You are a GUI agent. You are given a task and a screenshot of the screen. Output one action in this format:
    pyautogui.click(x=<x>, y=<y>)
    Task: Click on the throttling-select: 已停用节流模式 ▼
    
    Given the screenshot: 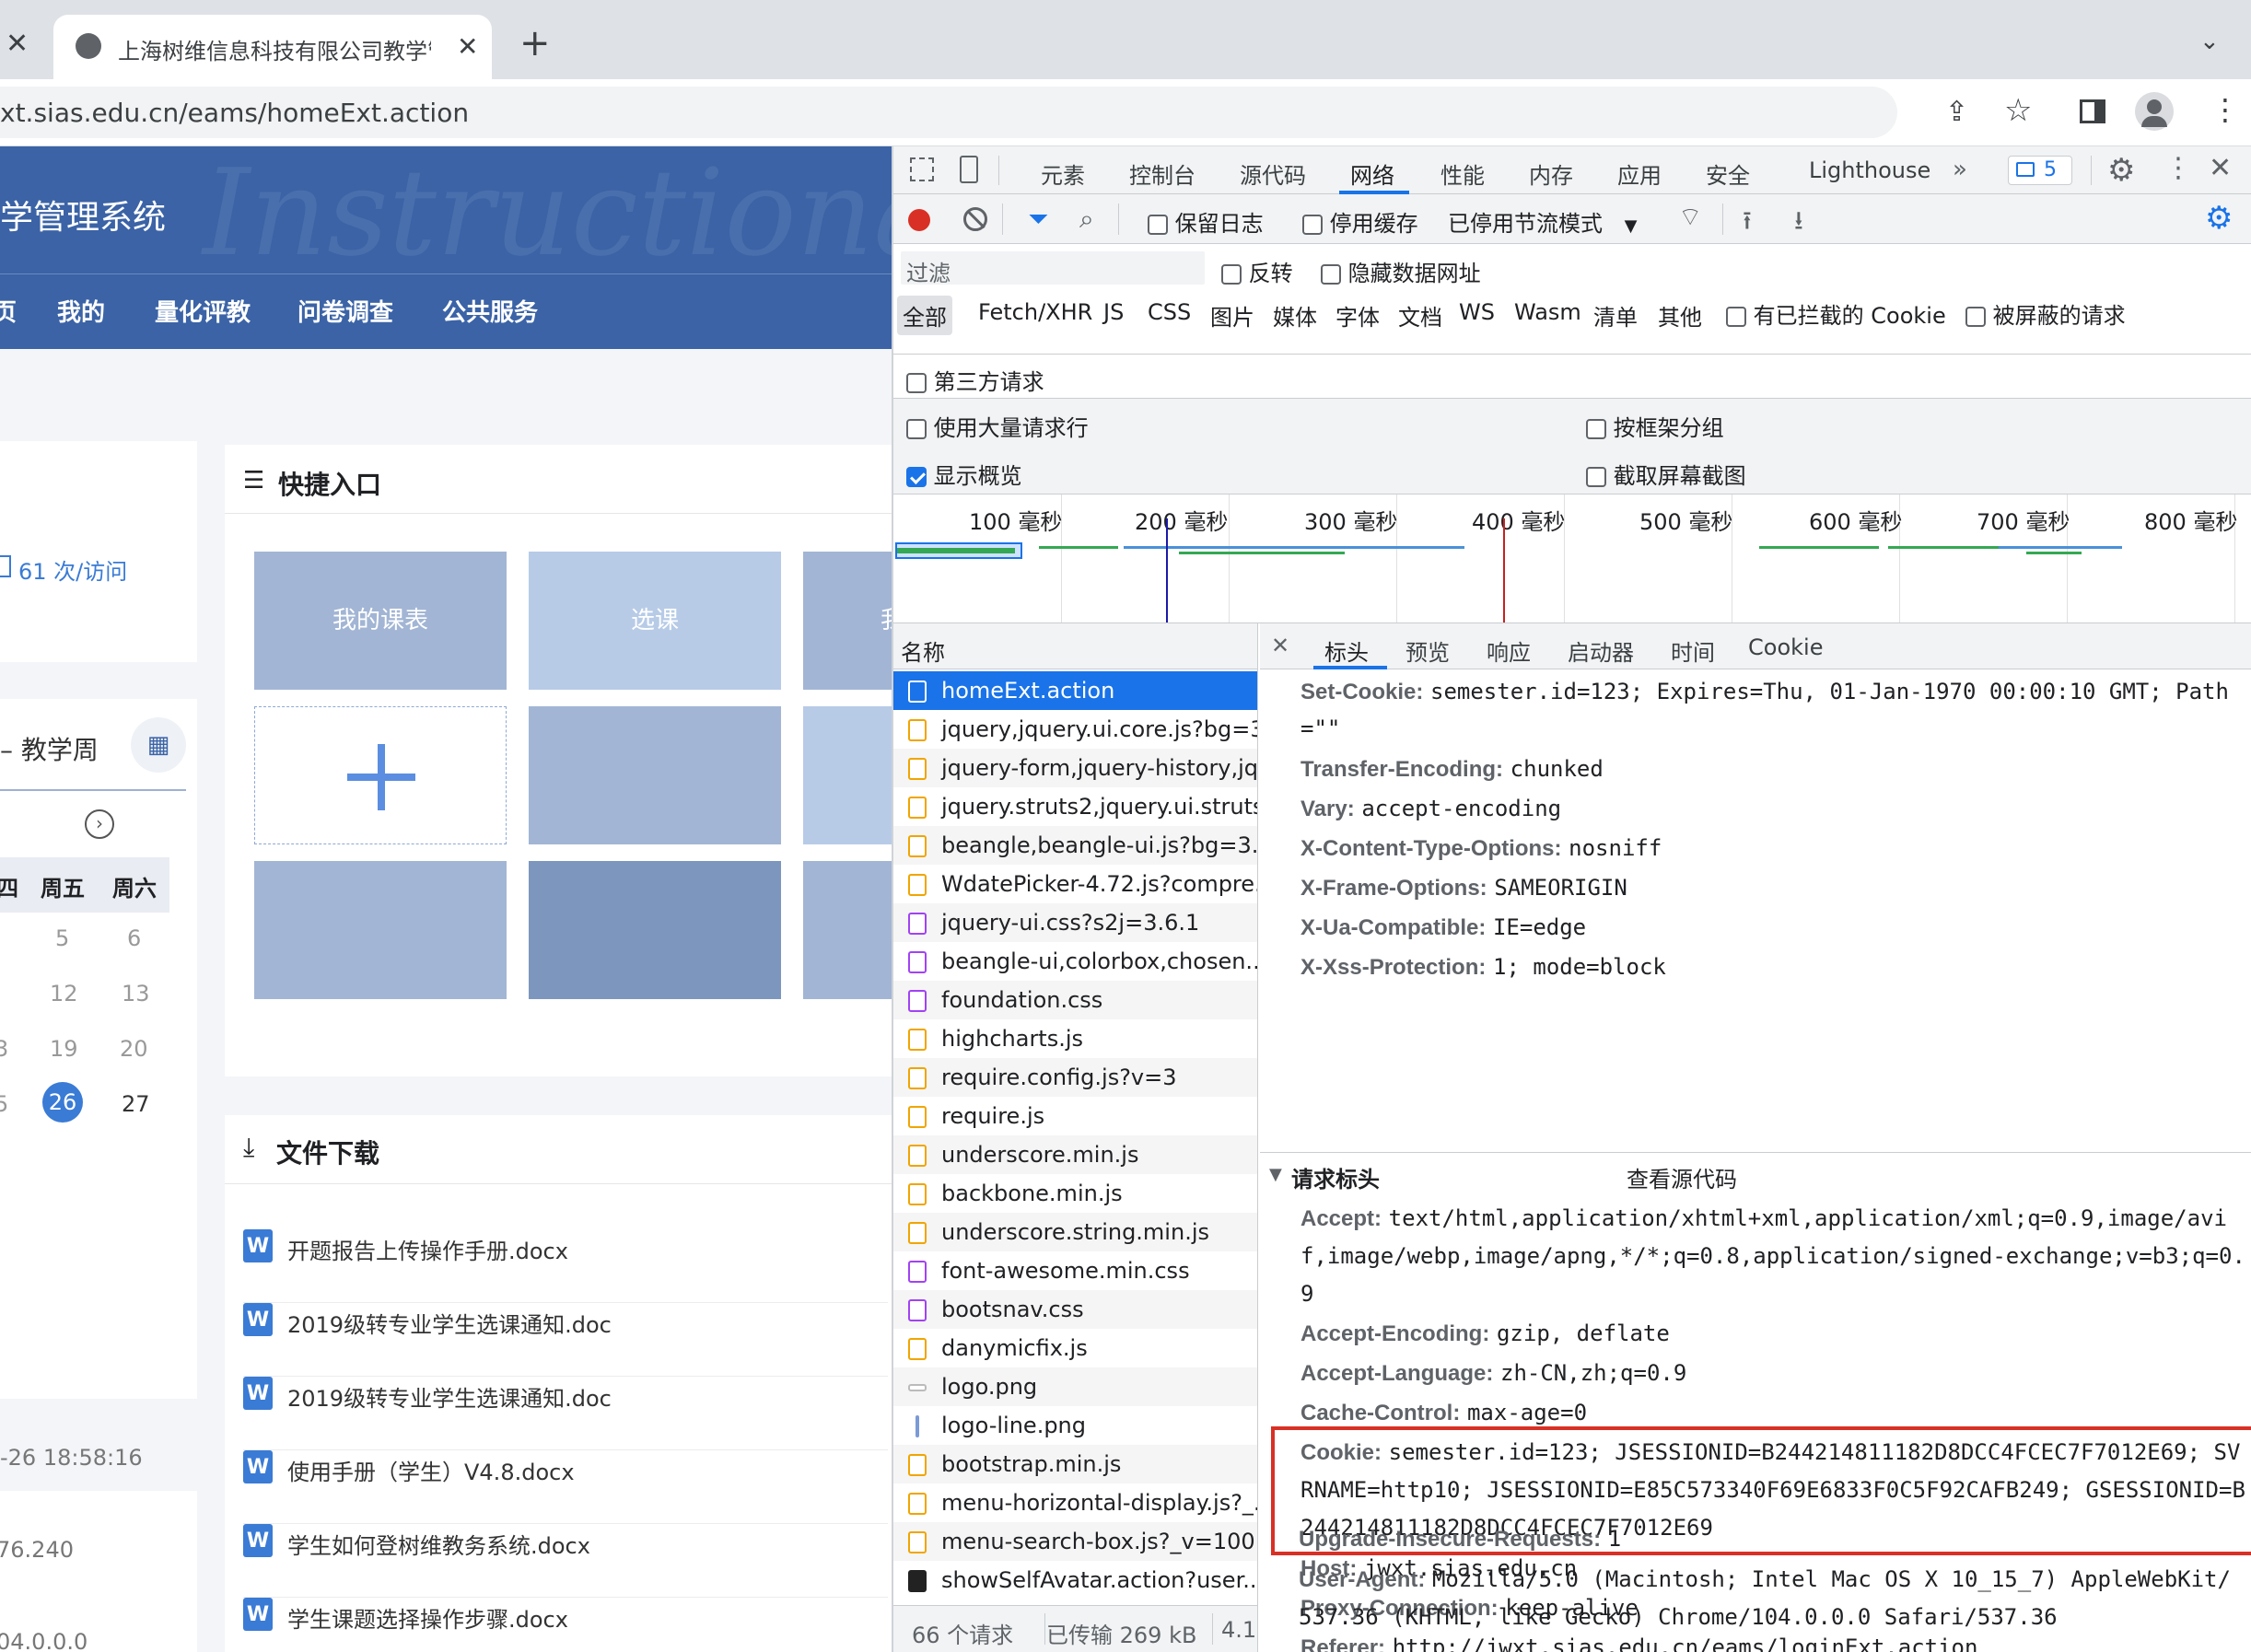 What is the action you would take?
    pyautogui.click(x=1542, y=221)
    